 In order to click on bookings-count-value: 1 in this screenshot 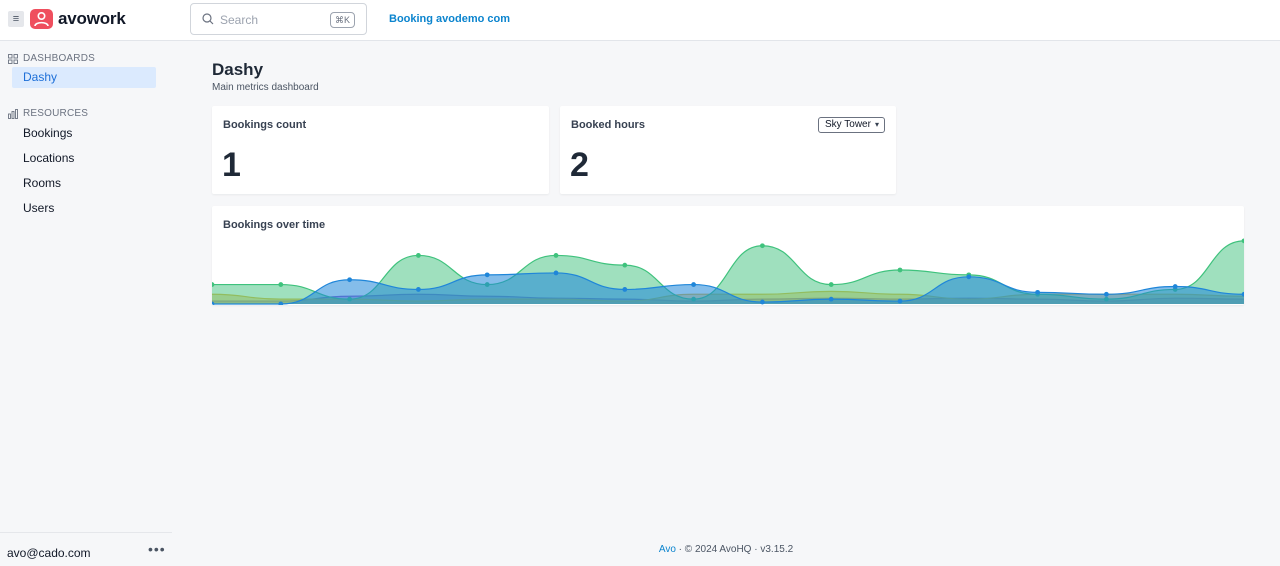, I will do `click(231, 165)`.